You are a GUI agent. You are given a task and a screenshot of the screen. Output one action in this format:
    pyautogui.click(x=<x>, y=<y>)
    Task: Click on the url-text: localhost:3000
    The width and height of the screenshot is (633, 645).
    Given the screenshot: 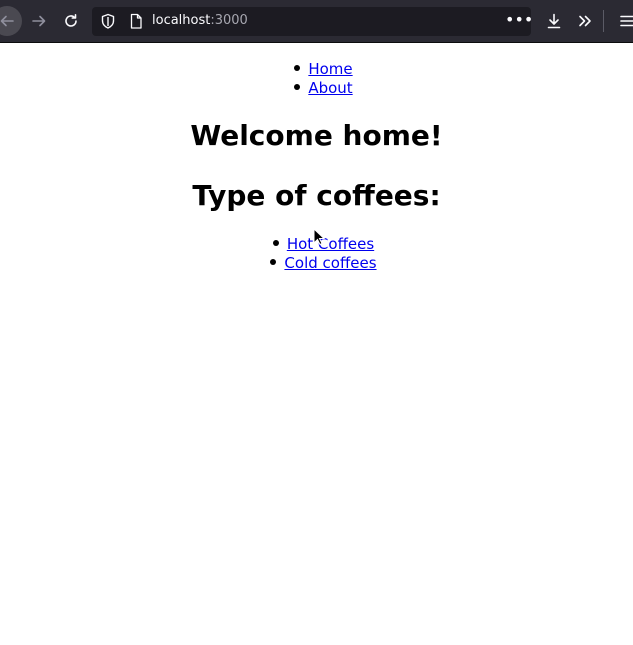 What is the action you would take?
    pyautogui.click(x=200, y=20)
    